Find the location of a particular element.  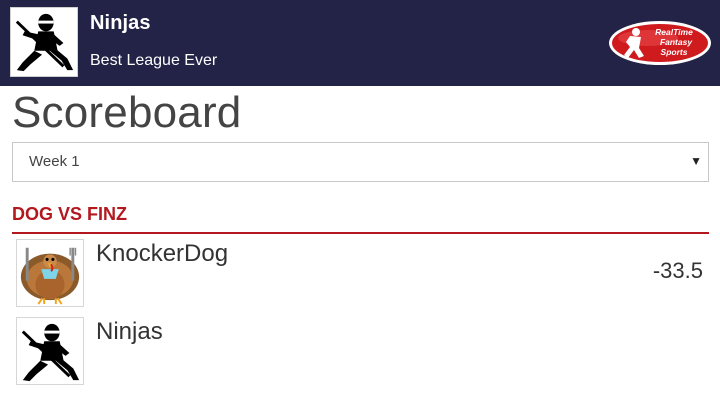

league-subtitle: Best League Ever is located at coordinates (154, 60).